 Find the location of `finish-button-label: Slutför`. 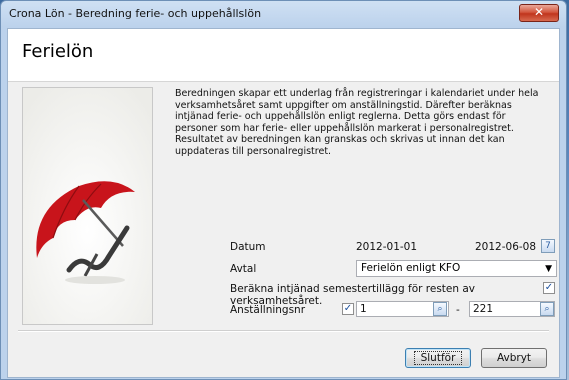

finish-button-label: Slutför is located at coordinates (438, 358).